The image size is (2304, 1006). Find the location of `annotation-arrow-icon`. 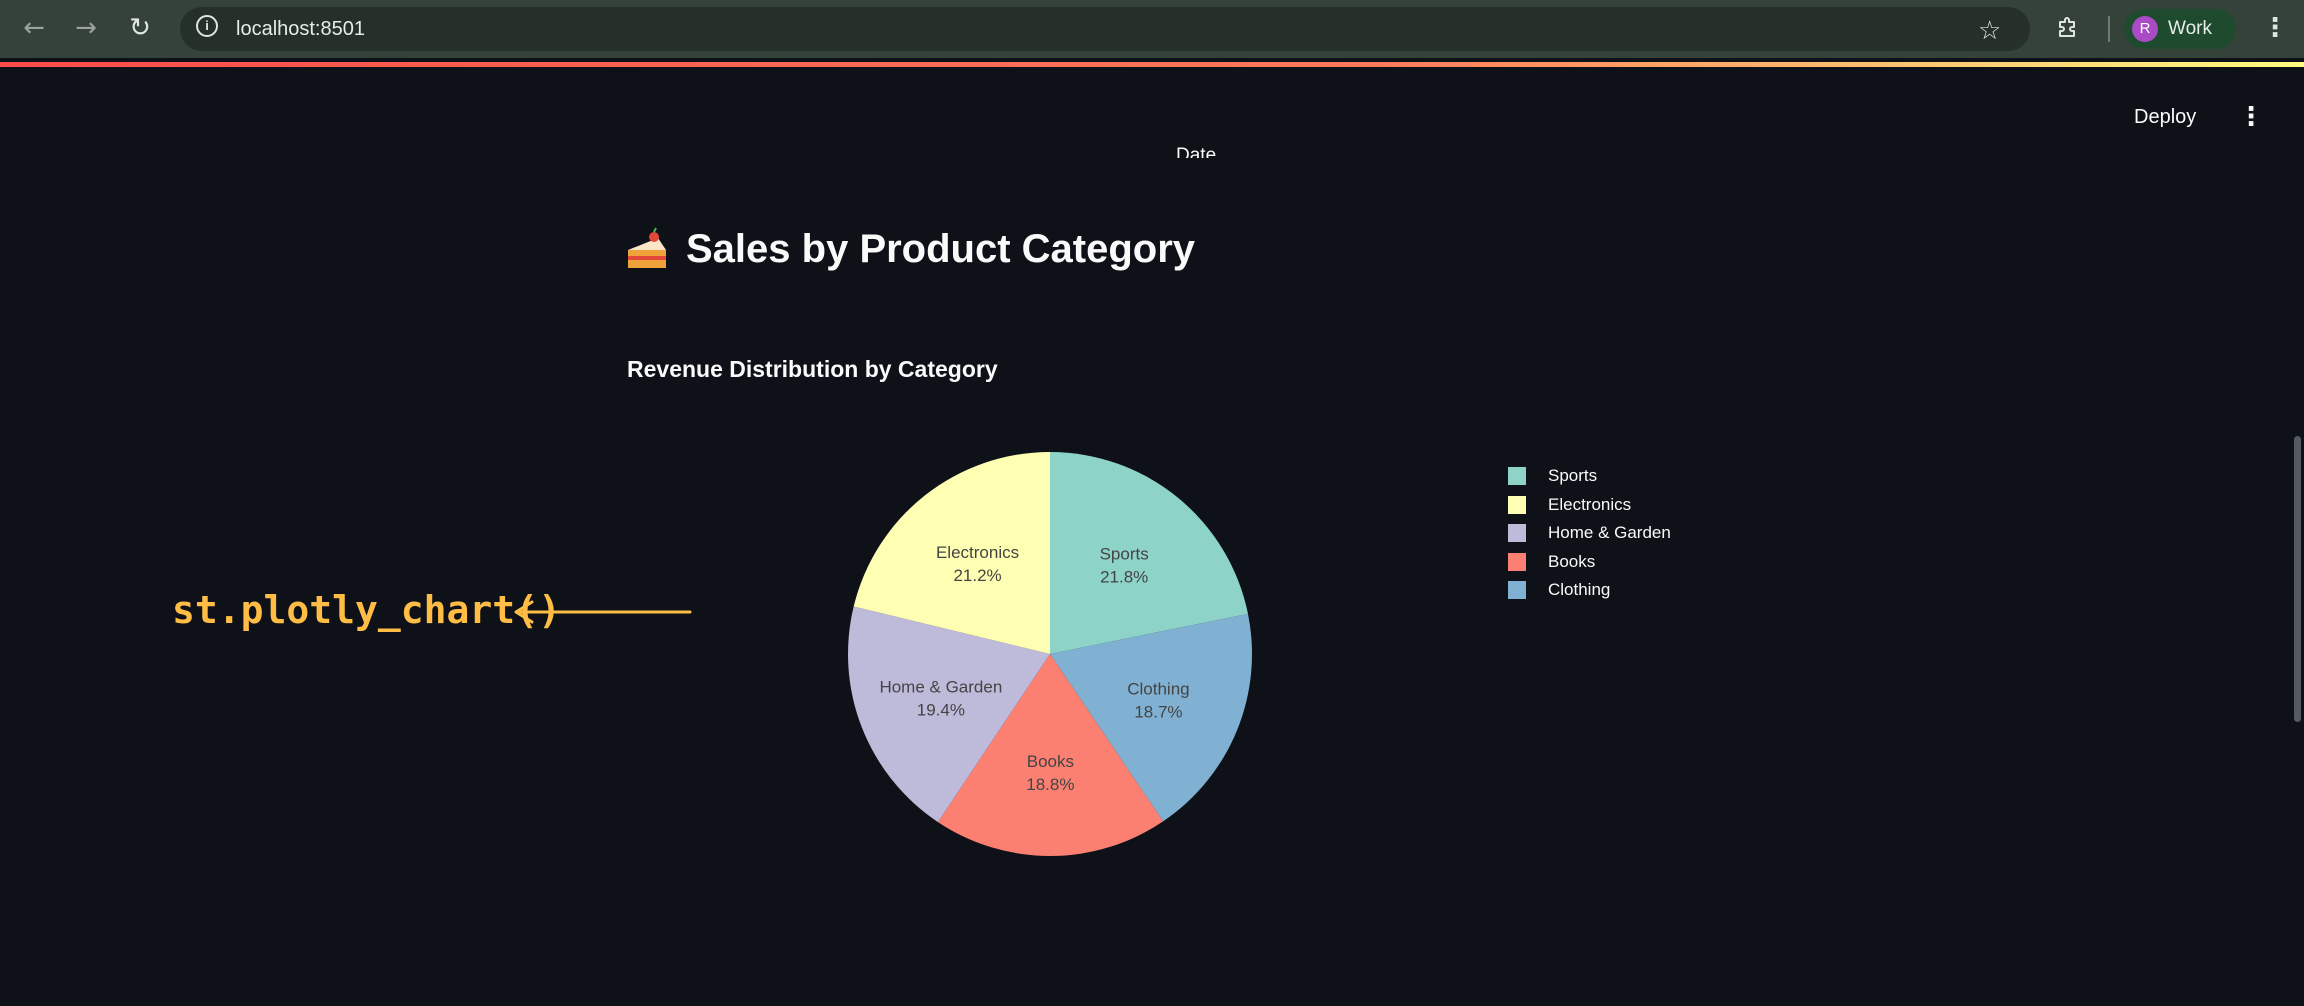

annotation-arrow-icon is located at coordinates (603, 612).